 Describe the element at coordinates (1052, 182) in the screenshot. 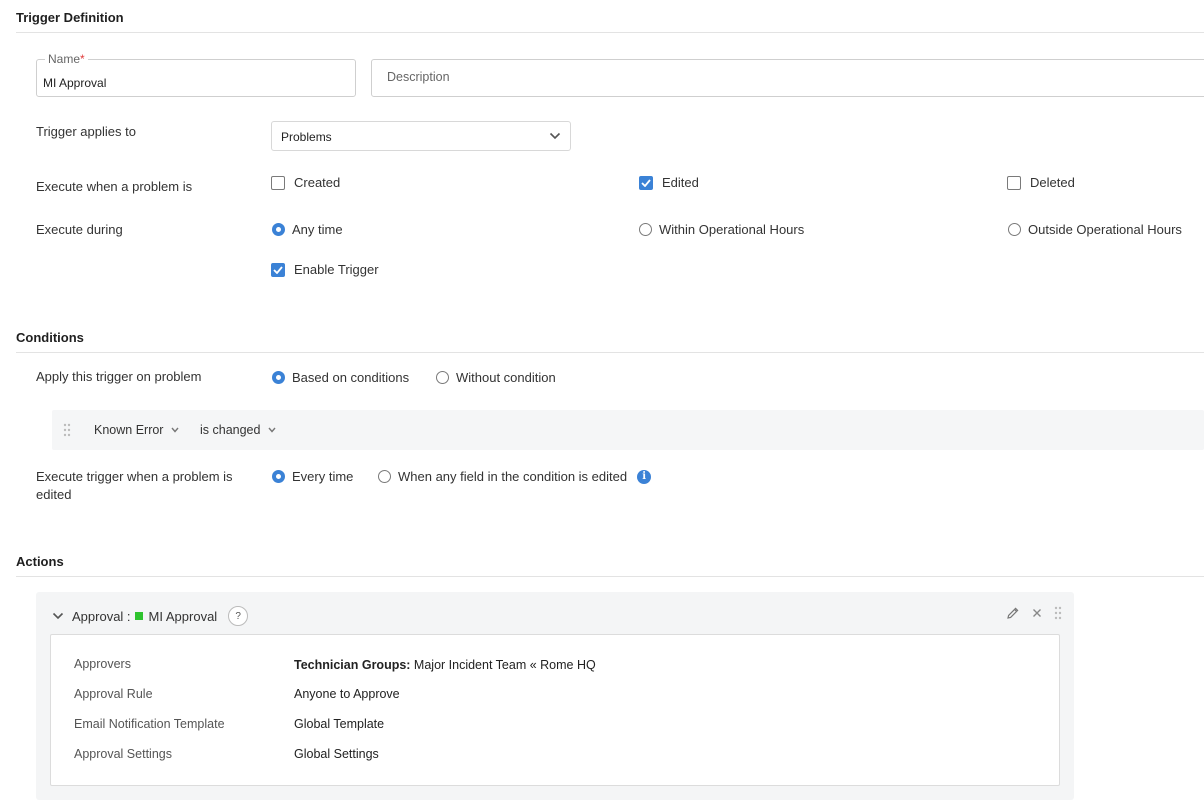

I see `deleted-label: Deleted` at that location.